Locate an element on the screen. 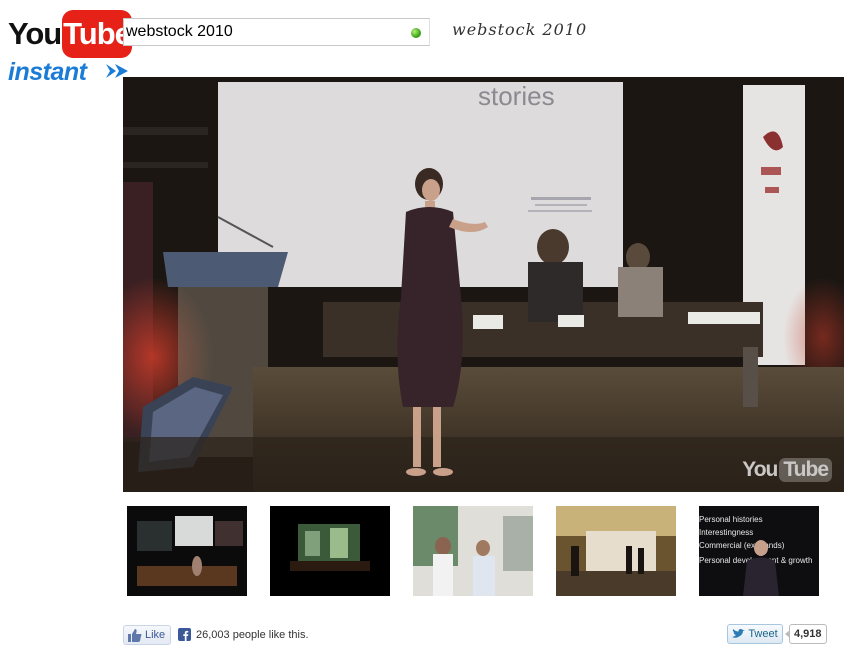 The width and height of the screenshot is (849, 666). status-indicator-icon is located at coordinates (416, 33).